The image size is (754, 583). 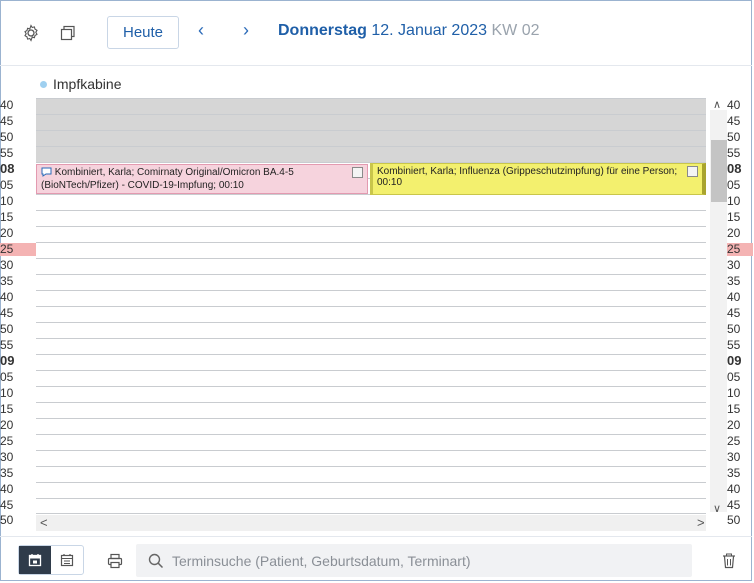 What do you see at coordinates (43, 84) in the screenshot?
I see `resource-color-dot` at bounding box center [43, 84].